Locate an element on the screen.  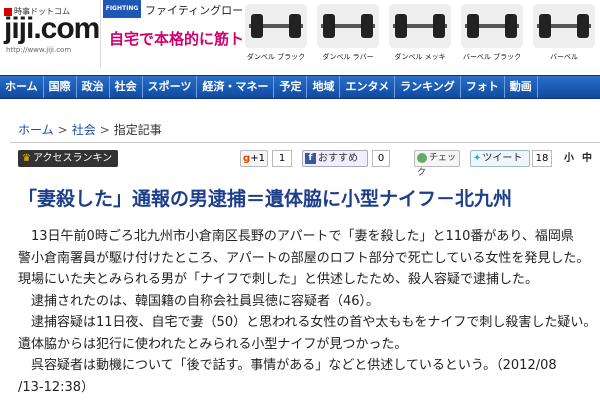
ad-product: ダンベル ブラック is located at coordinates (276, 34).